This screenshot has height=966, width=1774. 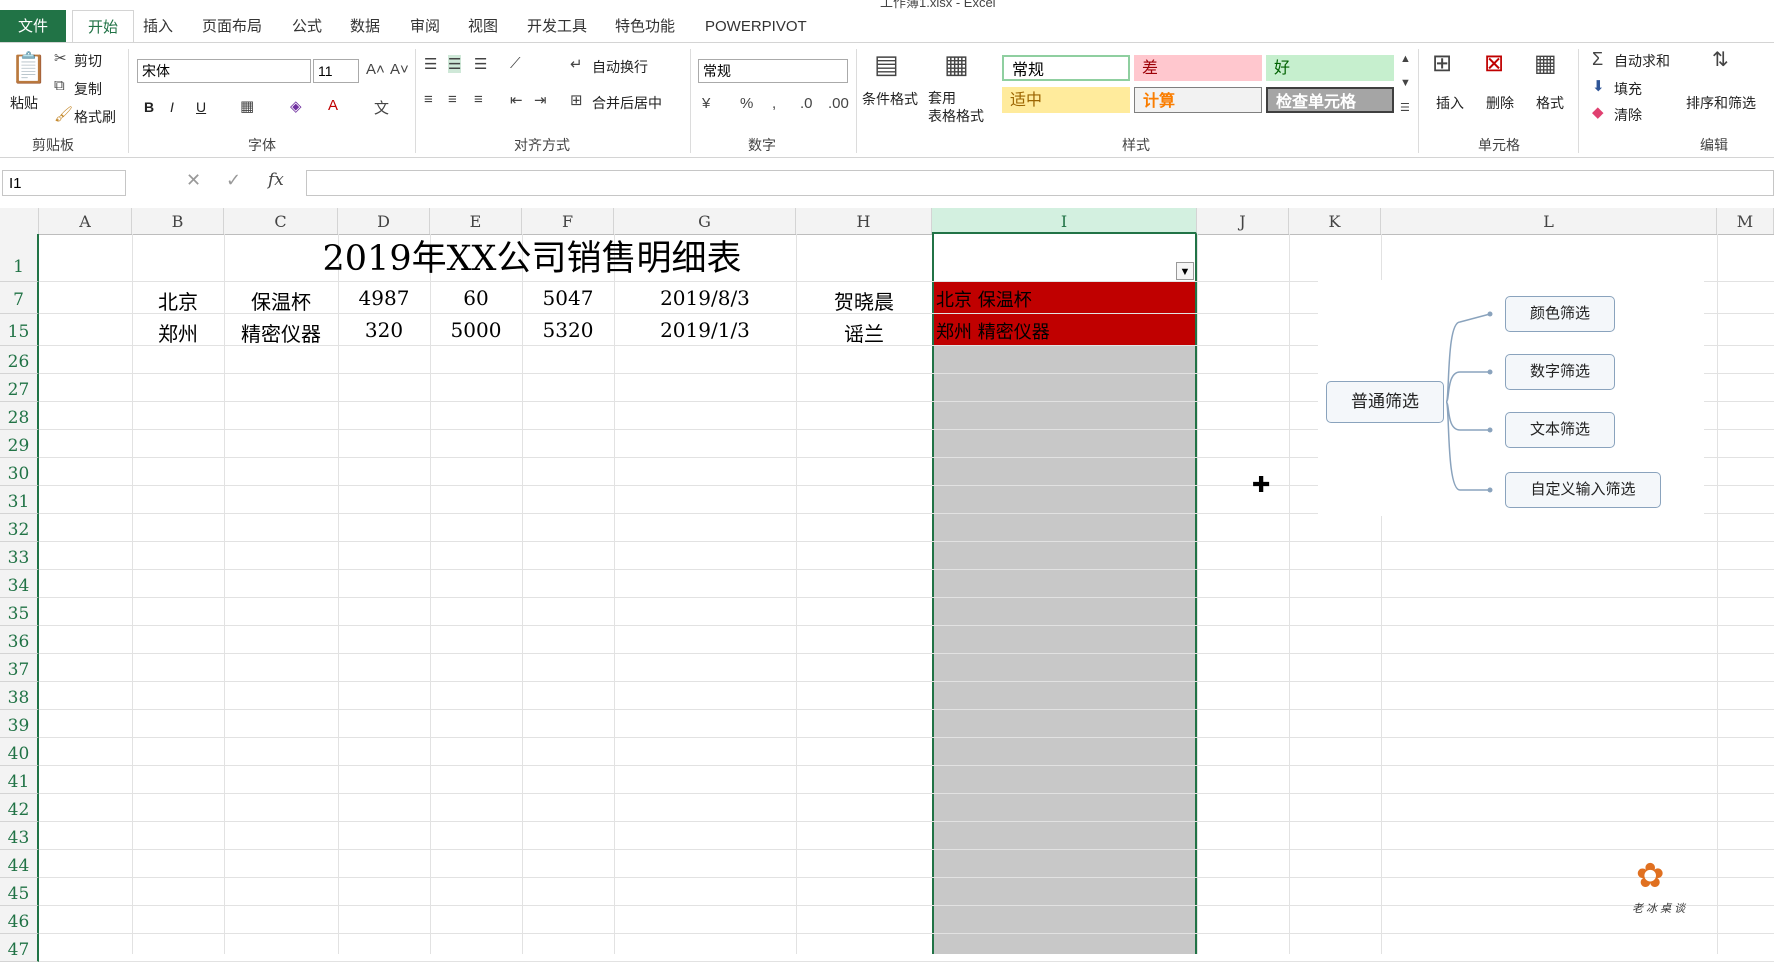 I want to click on insert-function-icon: fx, so click(x=276, y=180).